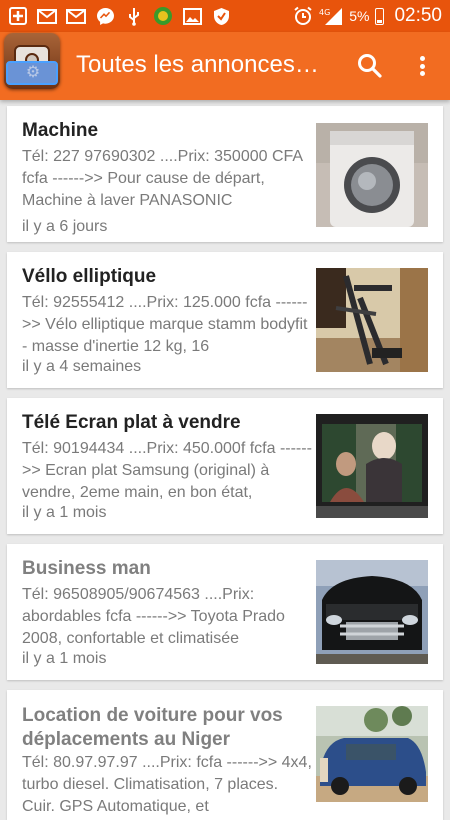  Describe the element at coordinates (359, 16) in the screenshot. I see `battery-percent: 5%` at that location.